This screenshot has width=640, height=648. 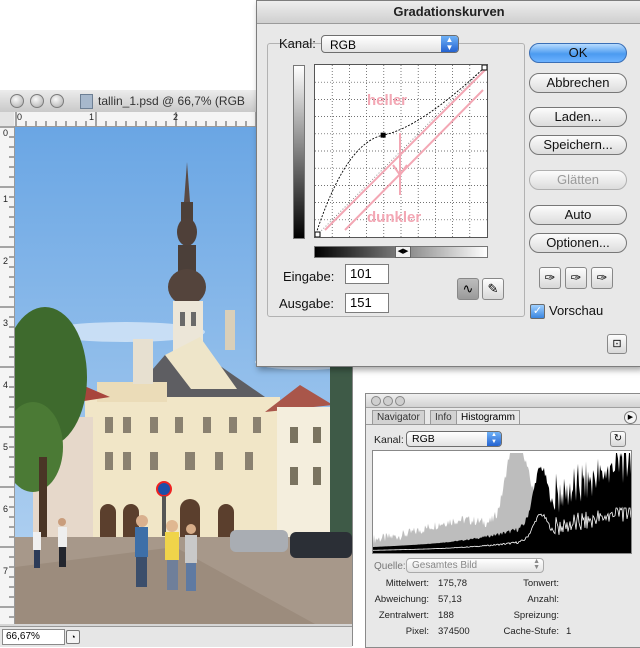 I want to click on minimize-palette-button, so click(x=388, y=401).